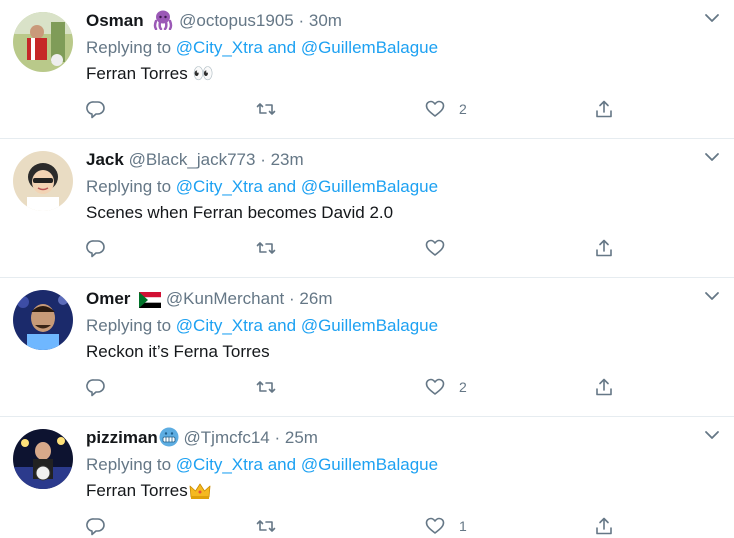 The image size is (734, 538). Describe the element at coordinates (105, 159) in the screenshot. I see `display-name: Jack` at that location.